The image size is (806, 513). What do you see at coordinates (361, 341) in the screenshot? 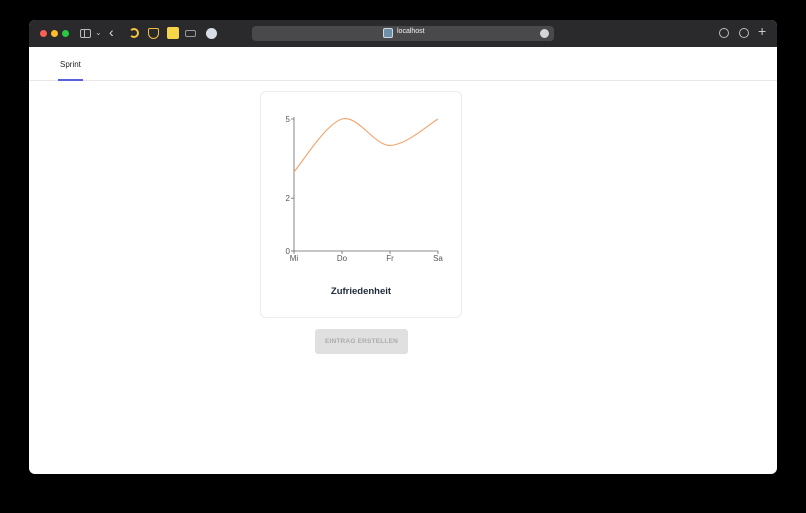
I see `create-entry-button: EINTRAG ERSTELLEN` at bounding box center [361, 341].